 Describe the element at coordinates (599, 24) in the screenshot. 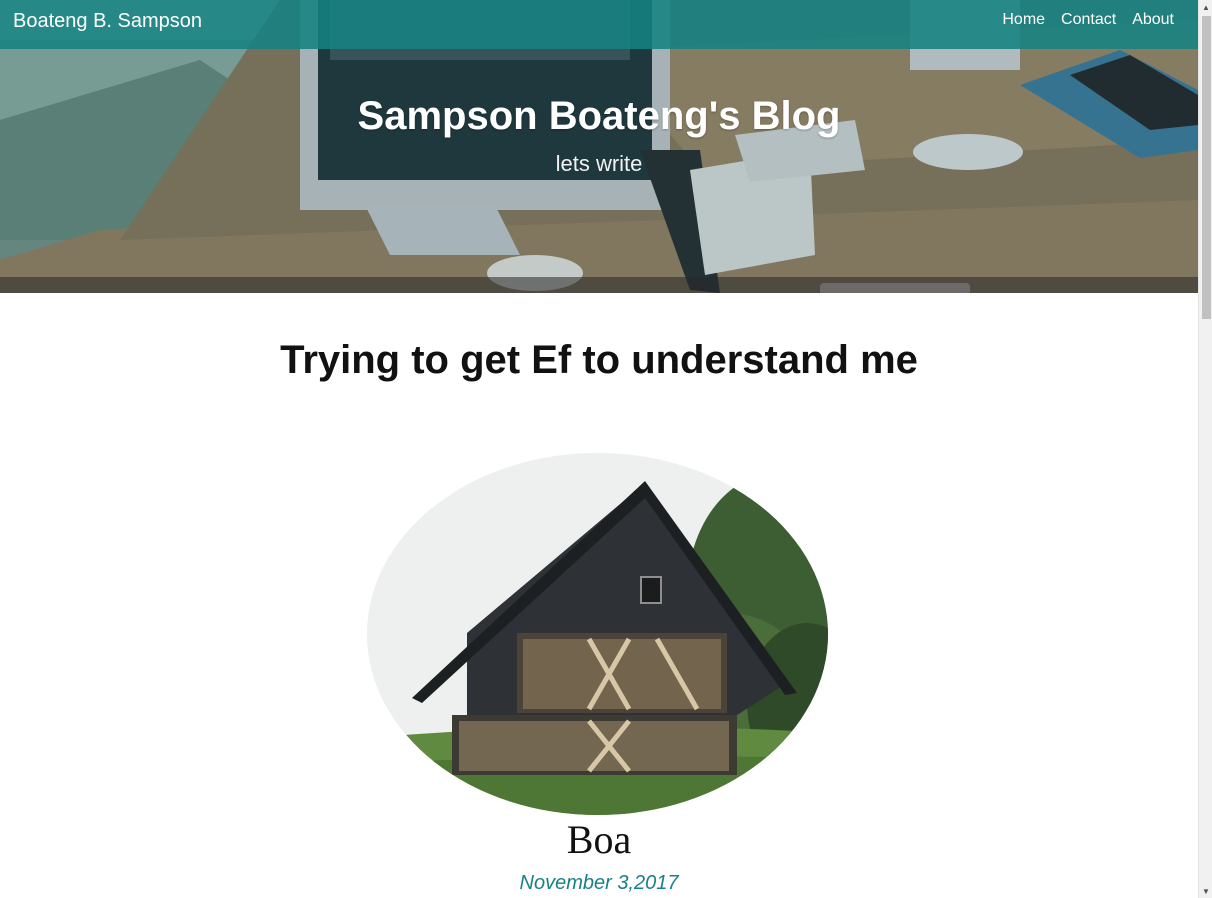

I see `navbar: Boateng B. Sampson Home Contact About` at that location.